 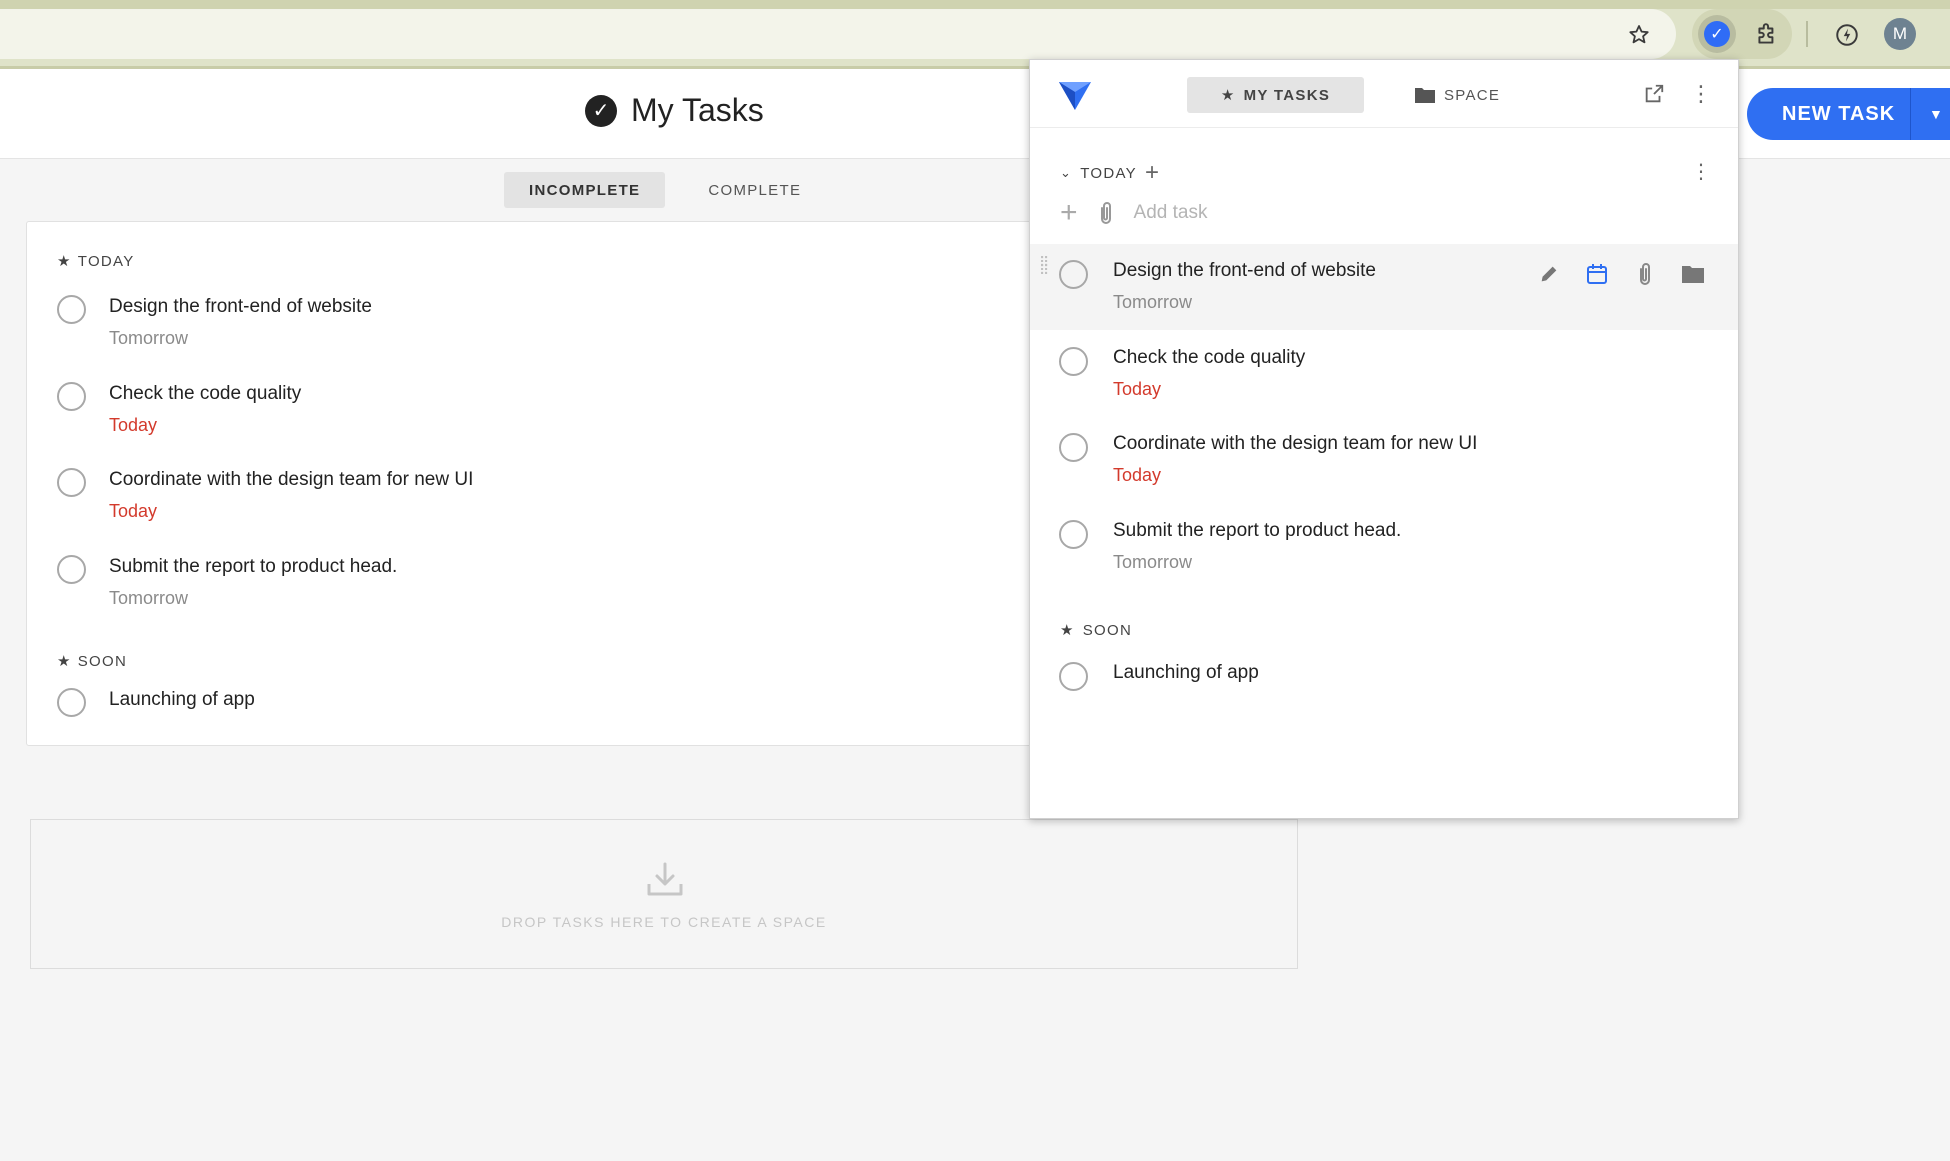 What do you see at coordinates (1075, 96) in the screenshot?
I see `app-logo-icon` at bounding box center [1075, 96].